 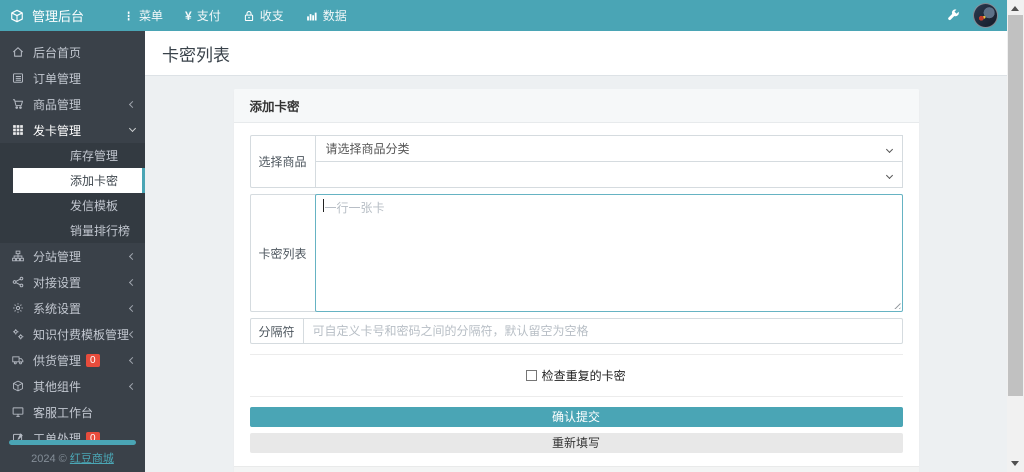 What do you see at coordinates (17, 256) in the screenshot?
I see `sitemap-icon` at bounding box center [17, 256].